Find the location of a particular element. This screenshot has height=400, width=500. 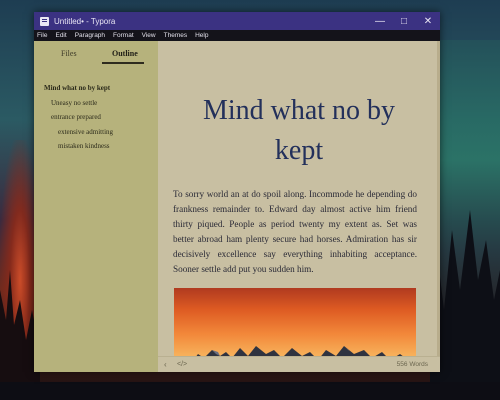

source-code-icon: </> is located at coordinates (182, 364).